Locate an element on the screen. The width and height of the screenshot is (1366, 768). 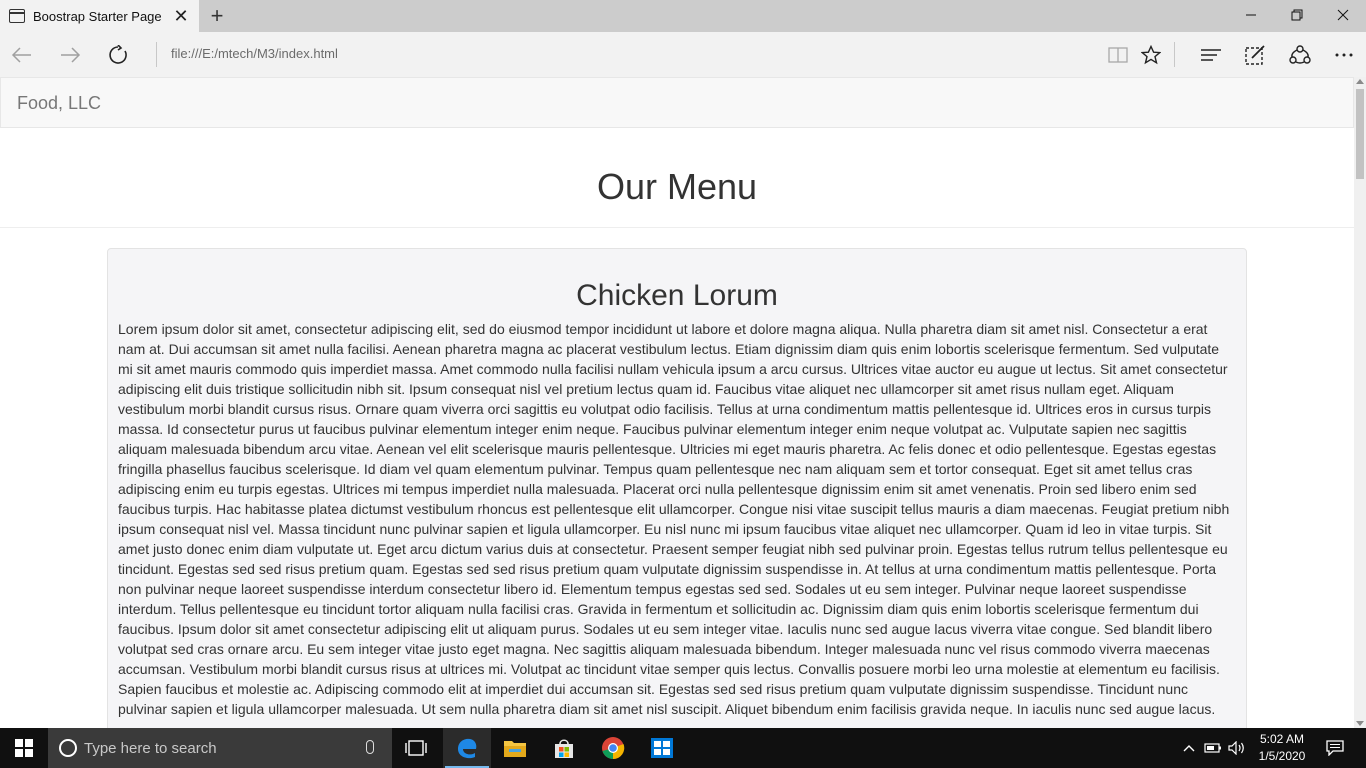
close-window-icon is located at coordinates (1343, 15).